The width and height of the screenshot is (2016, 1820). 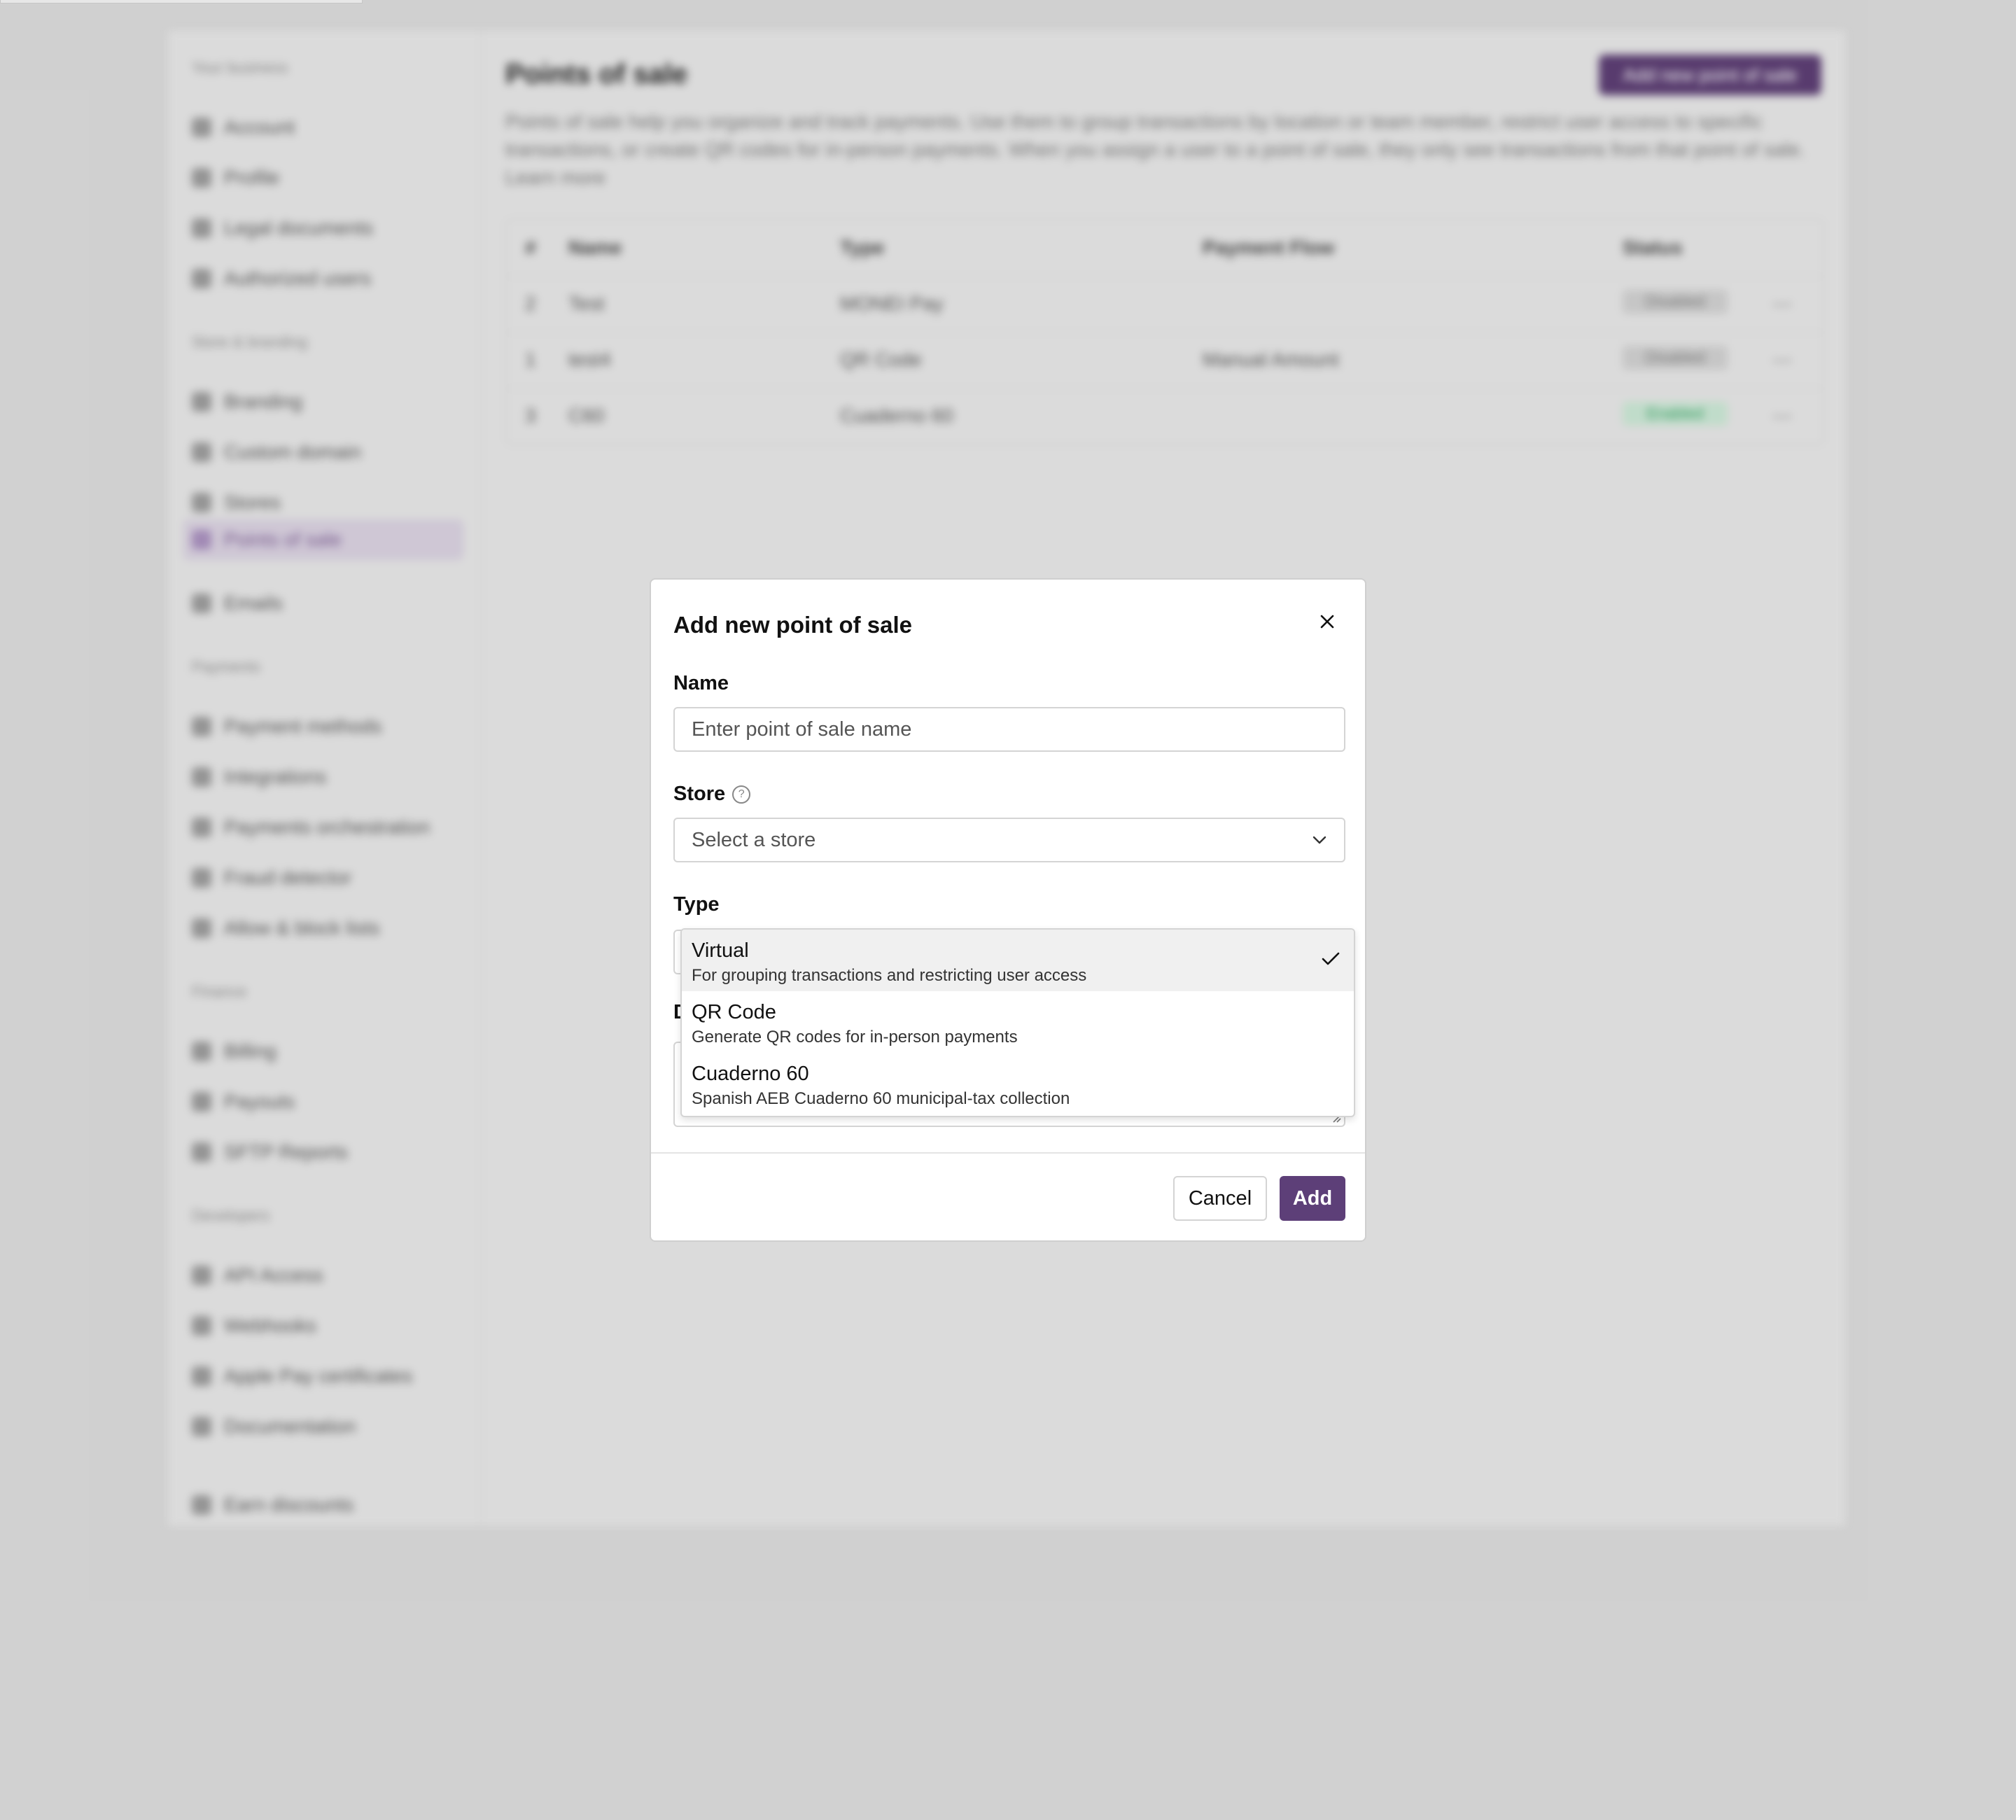 I want to click on footer-divider, so click(x=1008, y=1153).